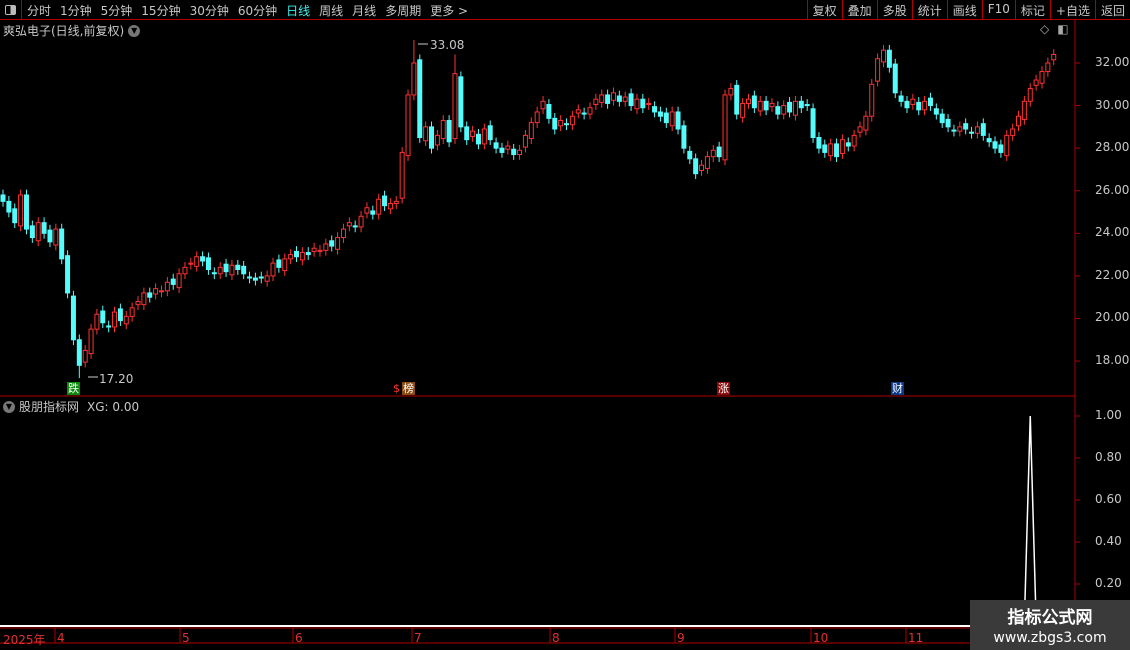  What do you see at coordinates (723, 388) in the screenshot?
I see `event-marker: 涨` at bounding box center [723, 388].